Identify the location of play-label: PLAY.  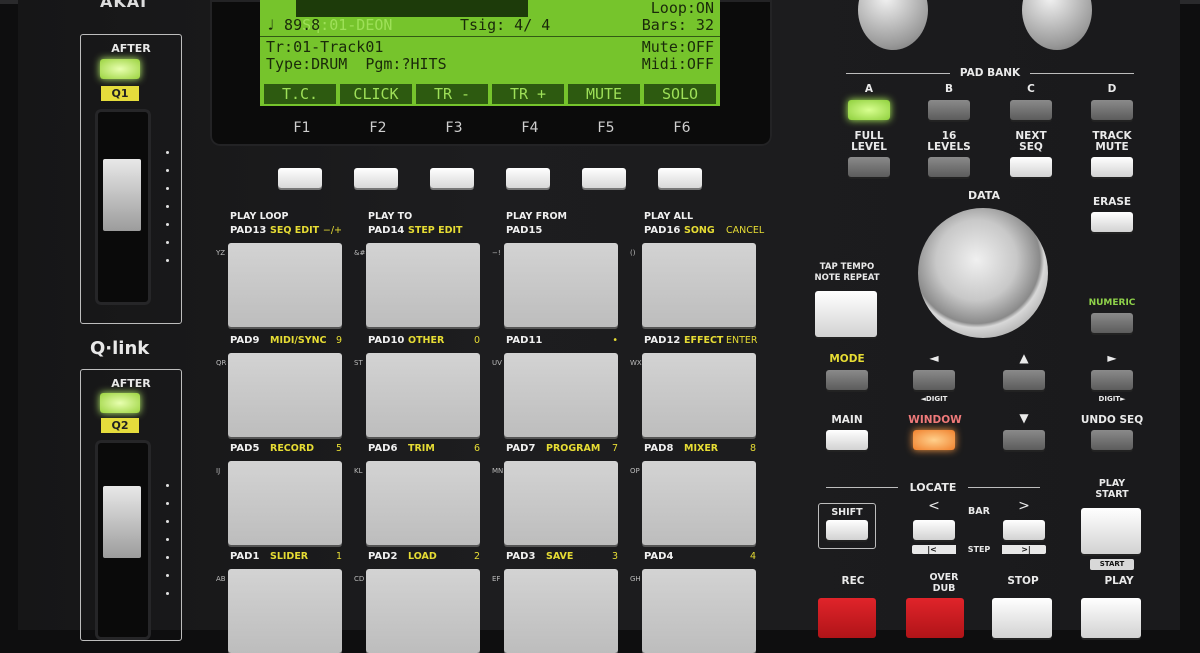
(1119, 581).